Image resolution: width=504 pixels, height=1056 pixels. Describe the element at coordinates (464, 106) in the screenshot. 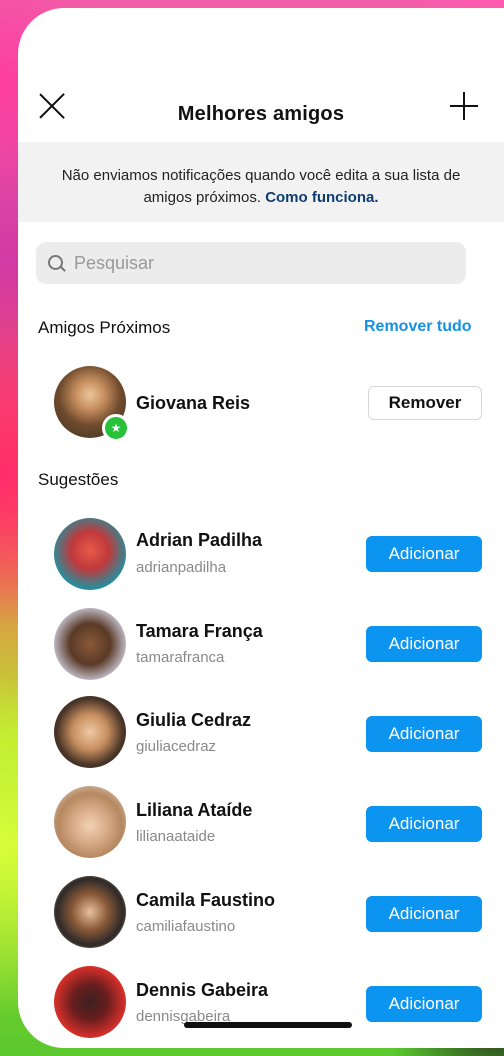

I see `plus-icon` at that location.